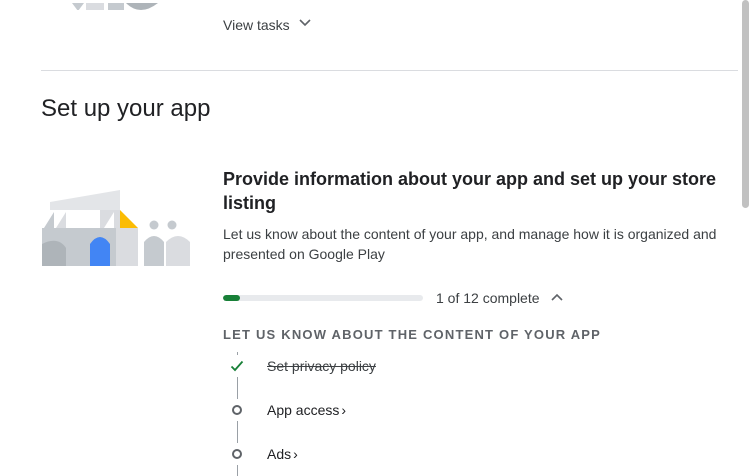 This screenshot has width=752, height=476. I want to click on task-label: Ads, so click(279, 454).